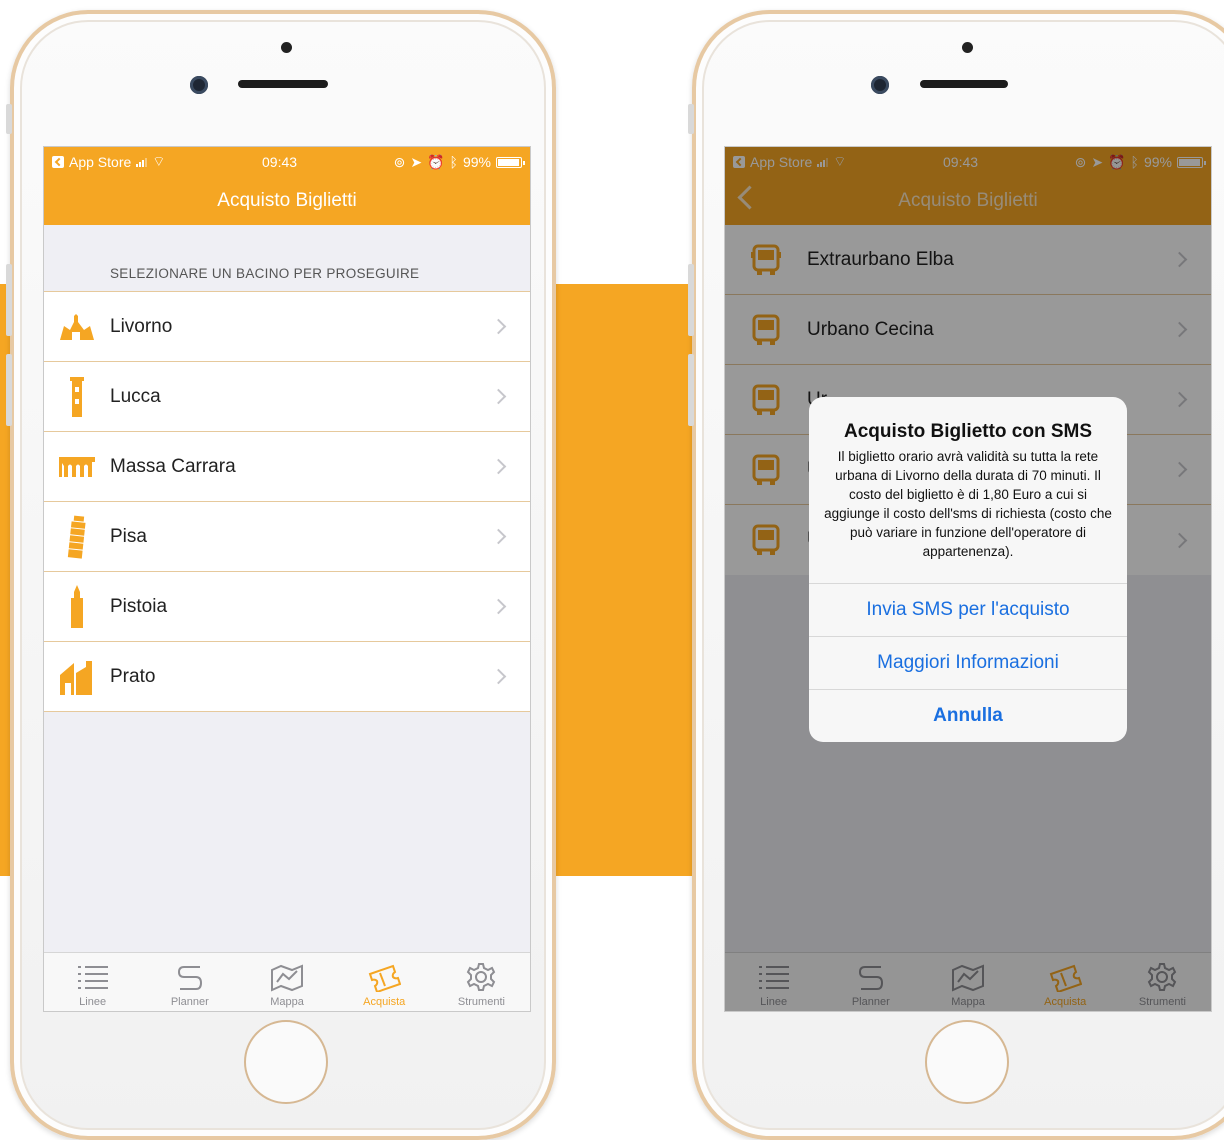 Image resolution: width=1224 pixels, height=1140 pixels. I want to click on section-header-text: SELEZIONARE UN BACINO PER PROSEGUIRE, so click(265, 273).